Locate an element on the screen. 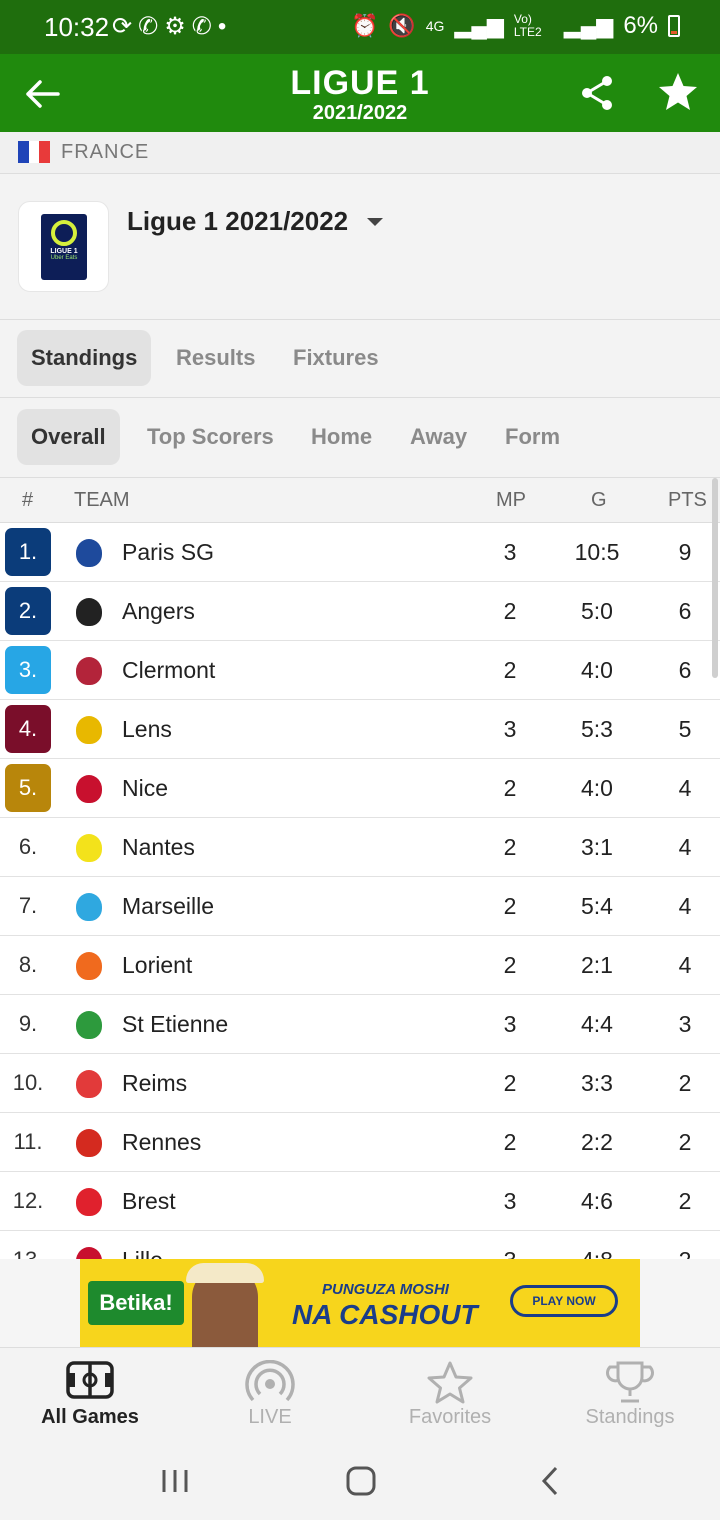 The image size is (720, 1520). bottom-nav: All Games LIVE Favorites Standings is located at coordinates (360, 1392).